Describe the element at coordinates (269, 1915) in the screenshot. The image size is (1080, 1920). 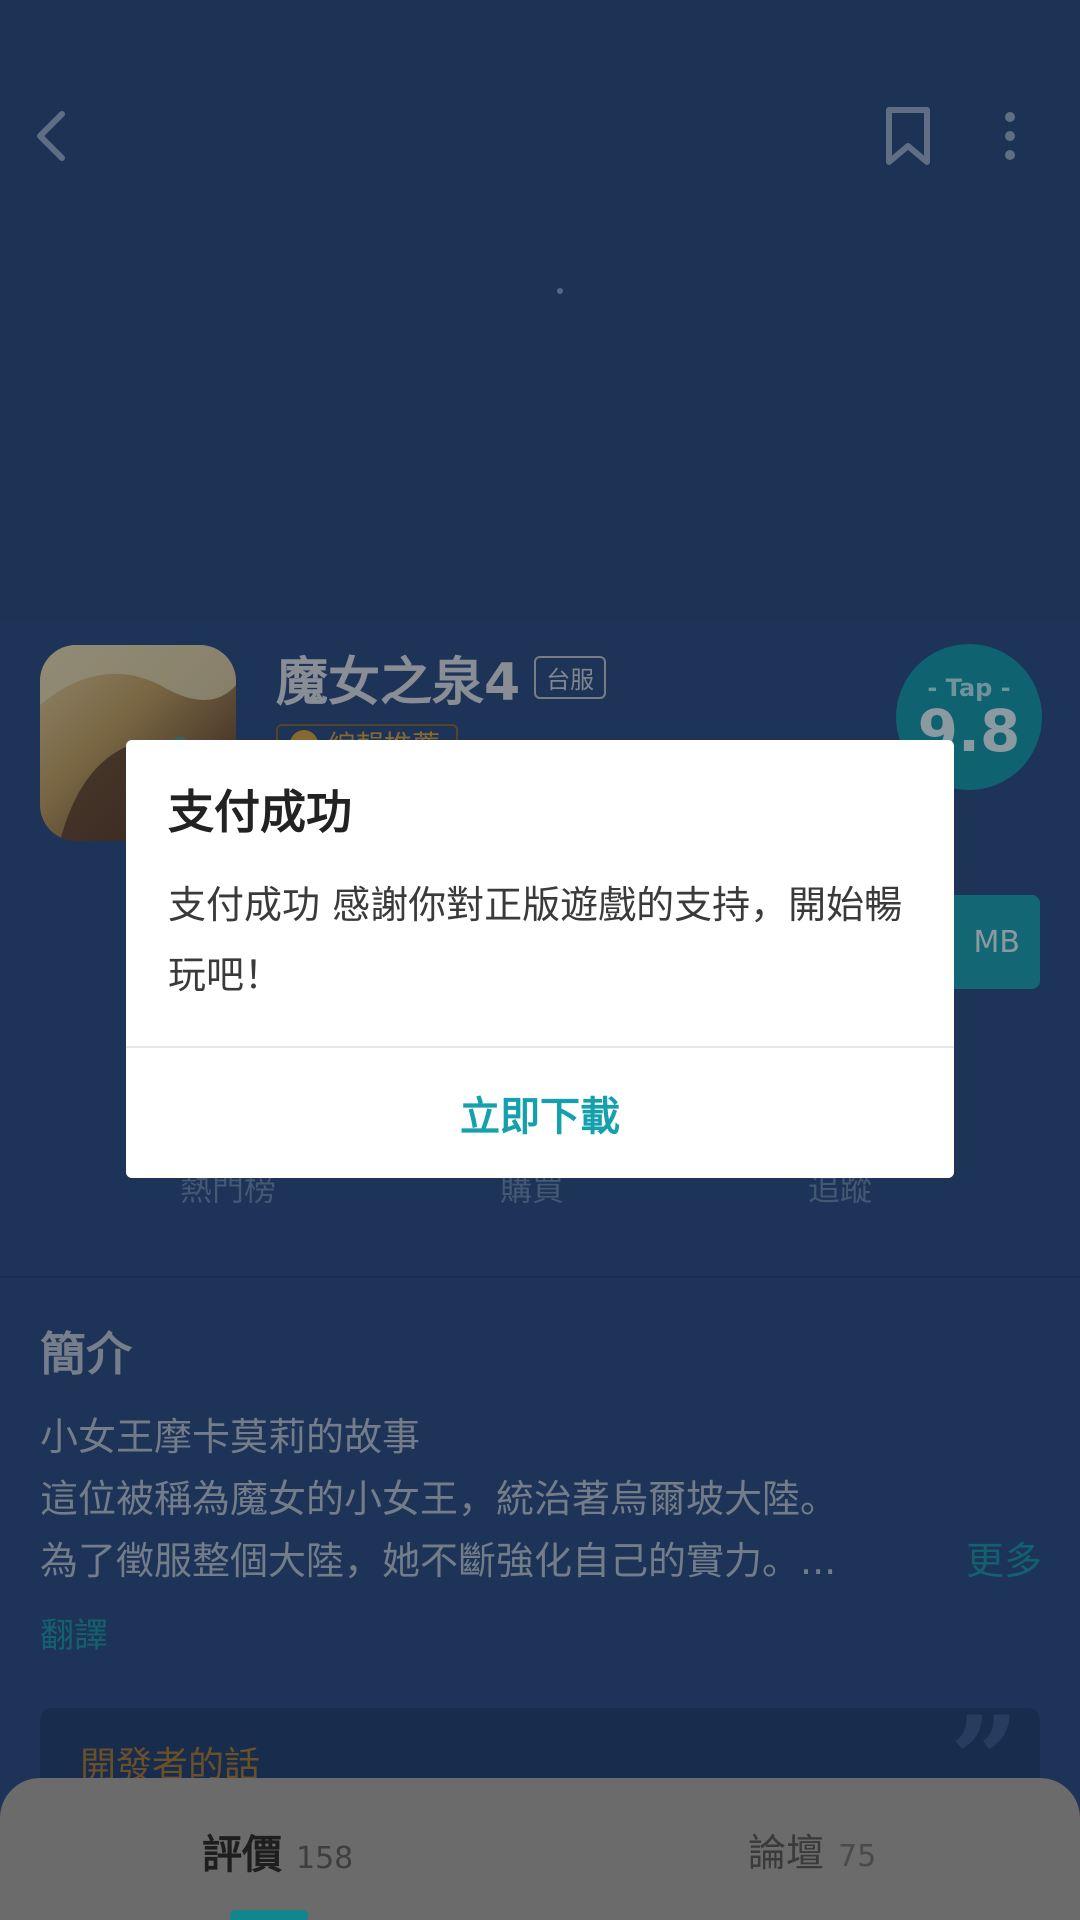
I see `tab-active-indicator` at that location.